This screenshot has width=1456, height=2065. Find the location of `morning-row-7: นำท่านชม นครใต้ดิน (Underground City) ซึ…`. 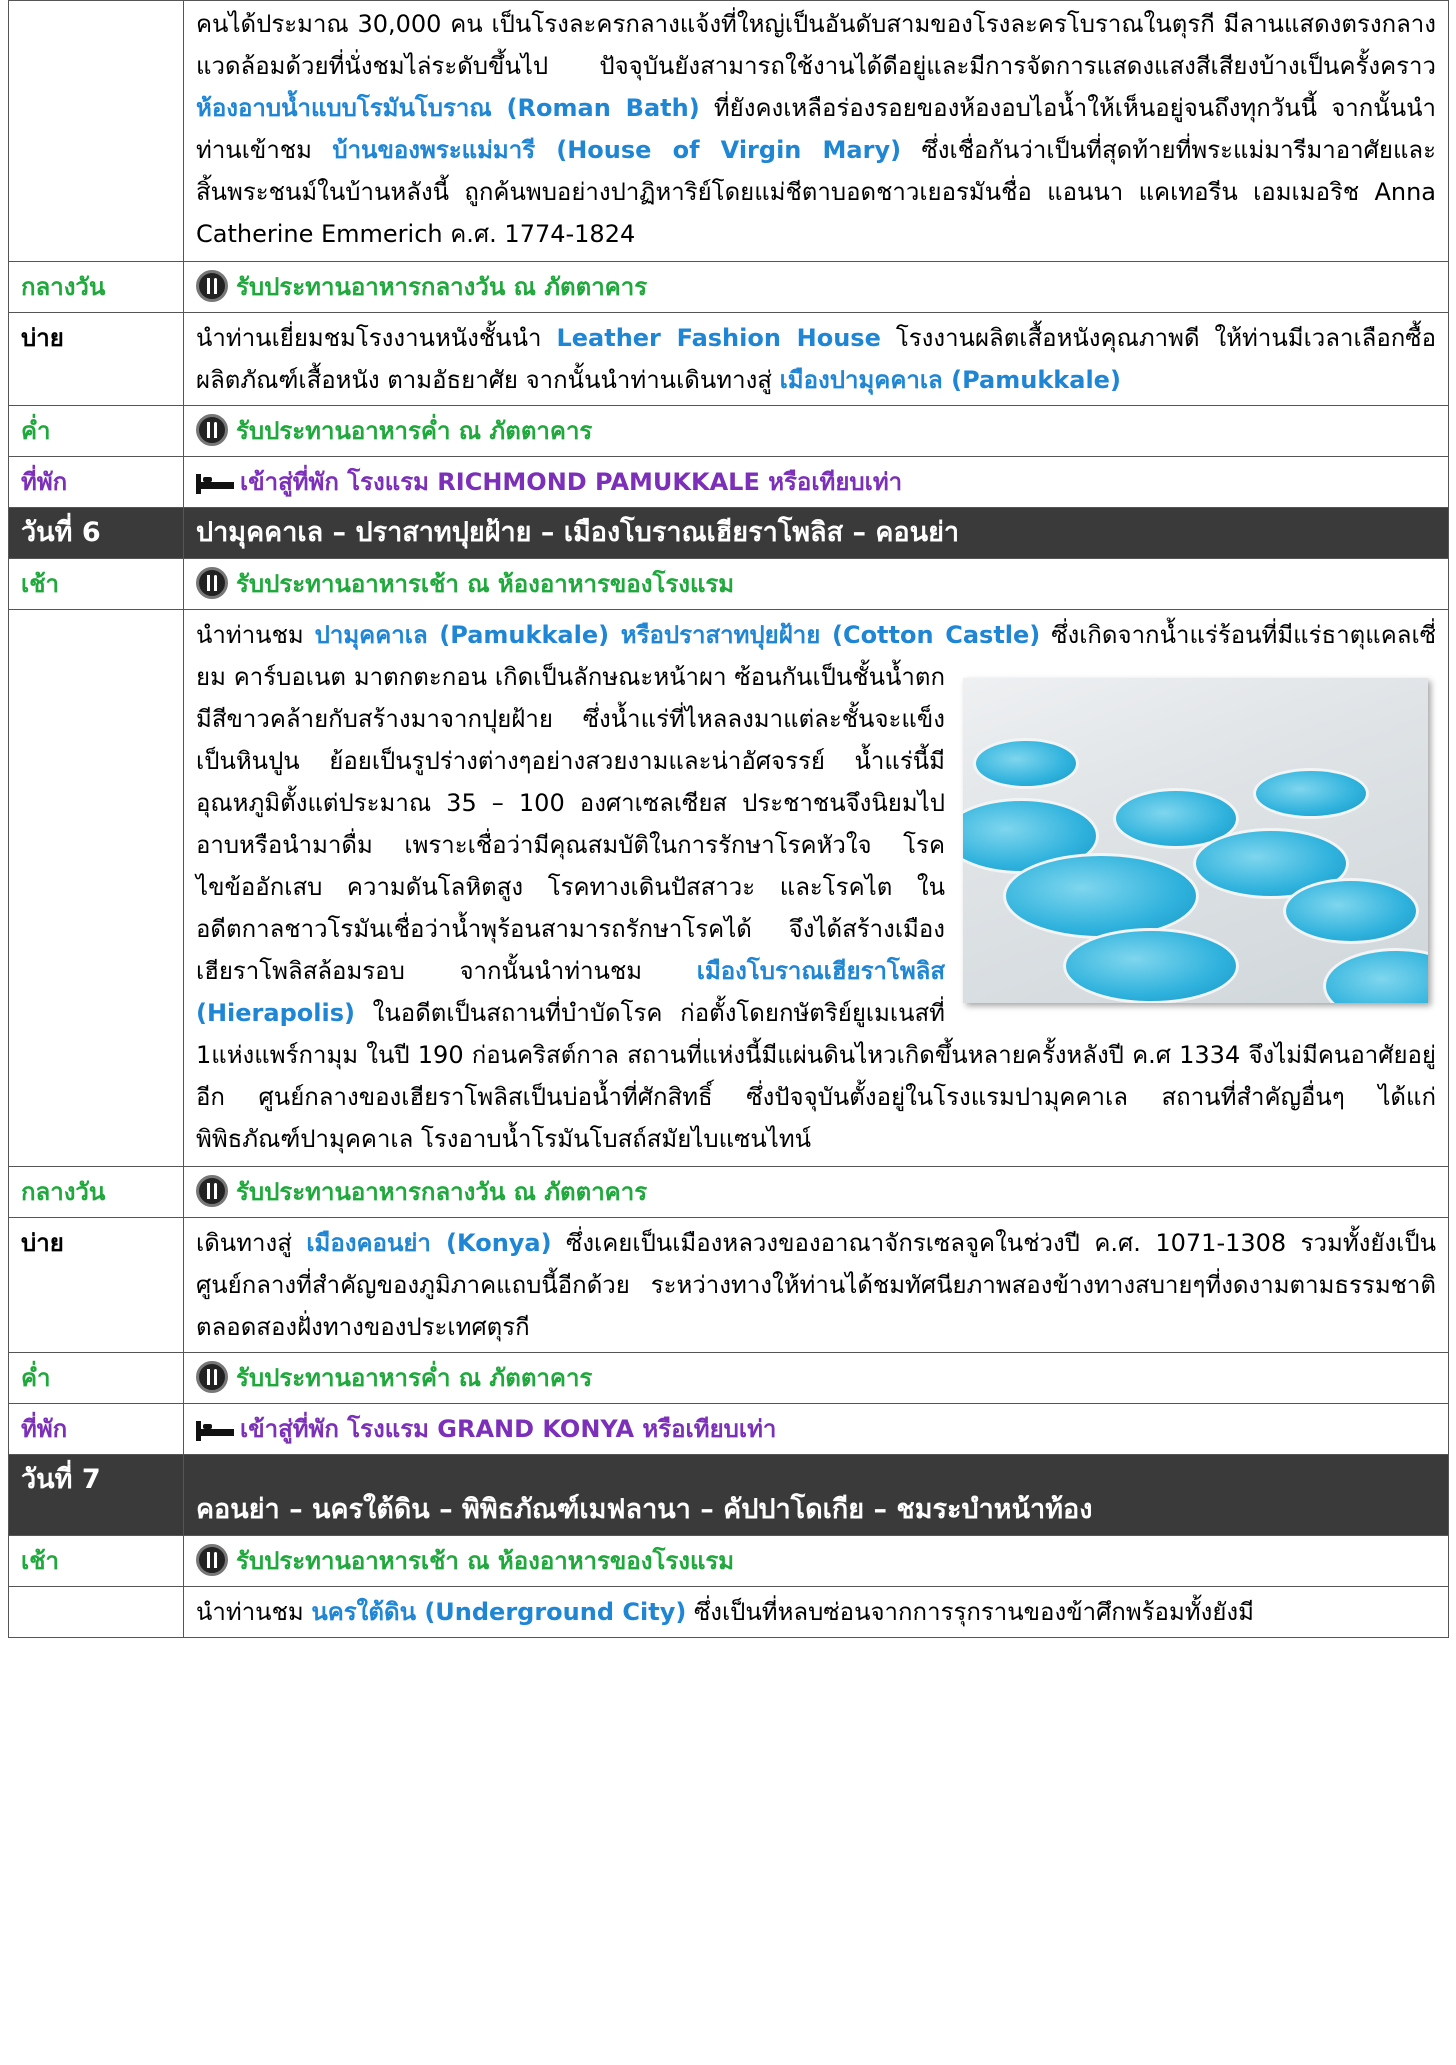

morning-row-7: นำท่านชม นครใต้ดิน (Underground City) ซึ… is located at coordinates (728, 1612).